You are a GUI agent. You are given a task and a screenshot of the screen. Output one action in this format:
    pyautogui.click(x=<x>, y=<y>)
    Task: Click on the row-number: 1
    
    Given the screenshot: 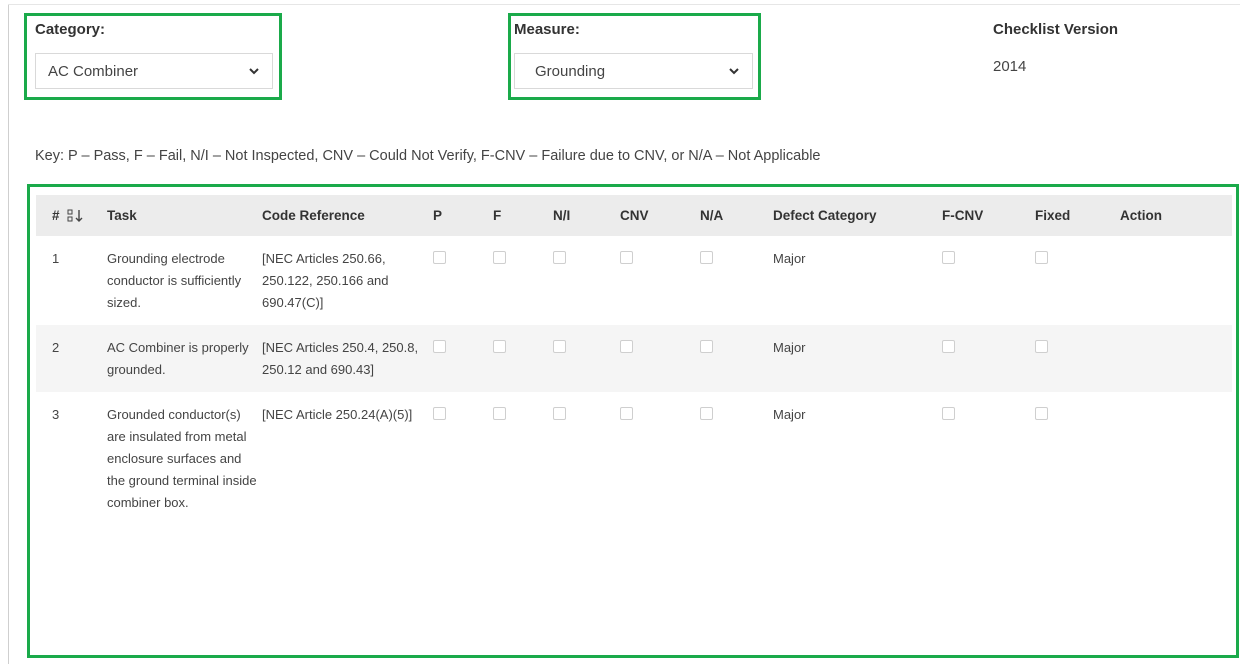 What is the action you would take?
    pyautogui.click(x=56, y=258)
    